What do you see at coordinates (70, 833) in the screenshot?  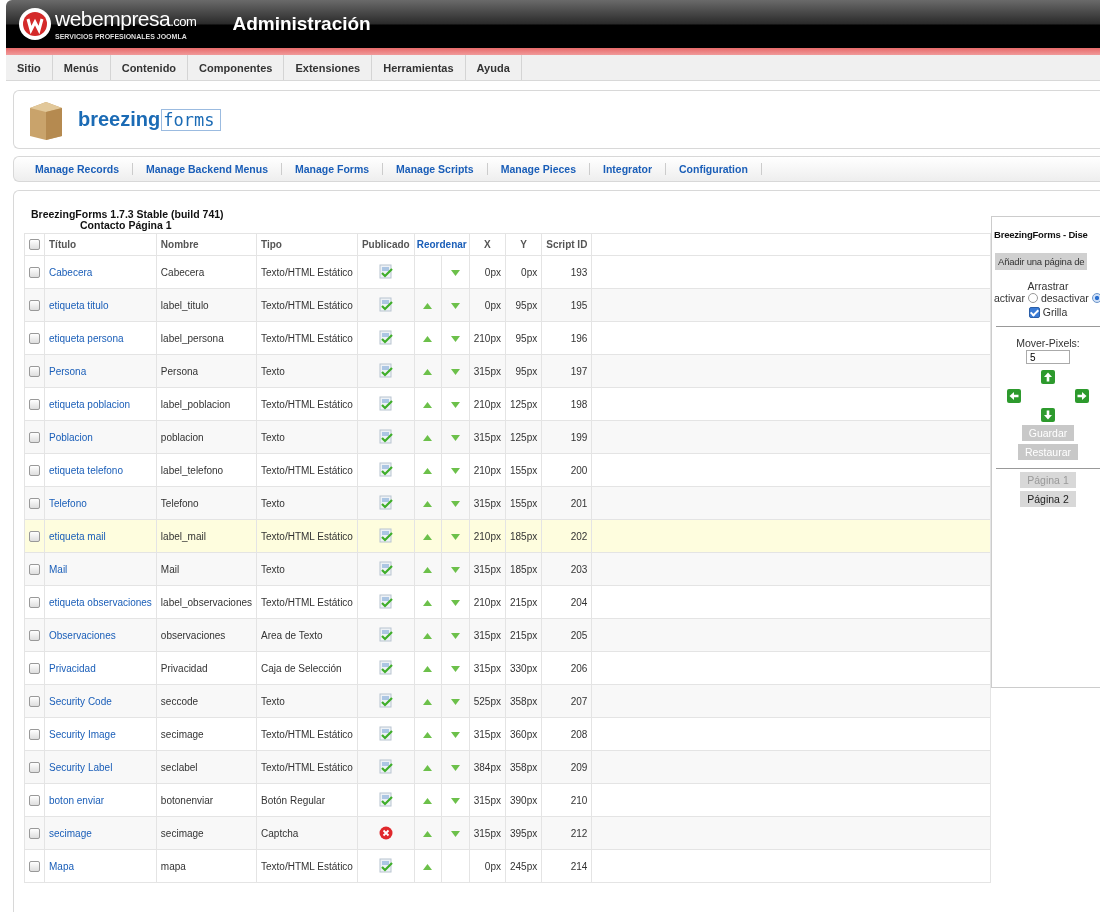 I see `title-link: secimage` at bounding box center [70, 833].